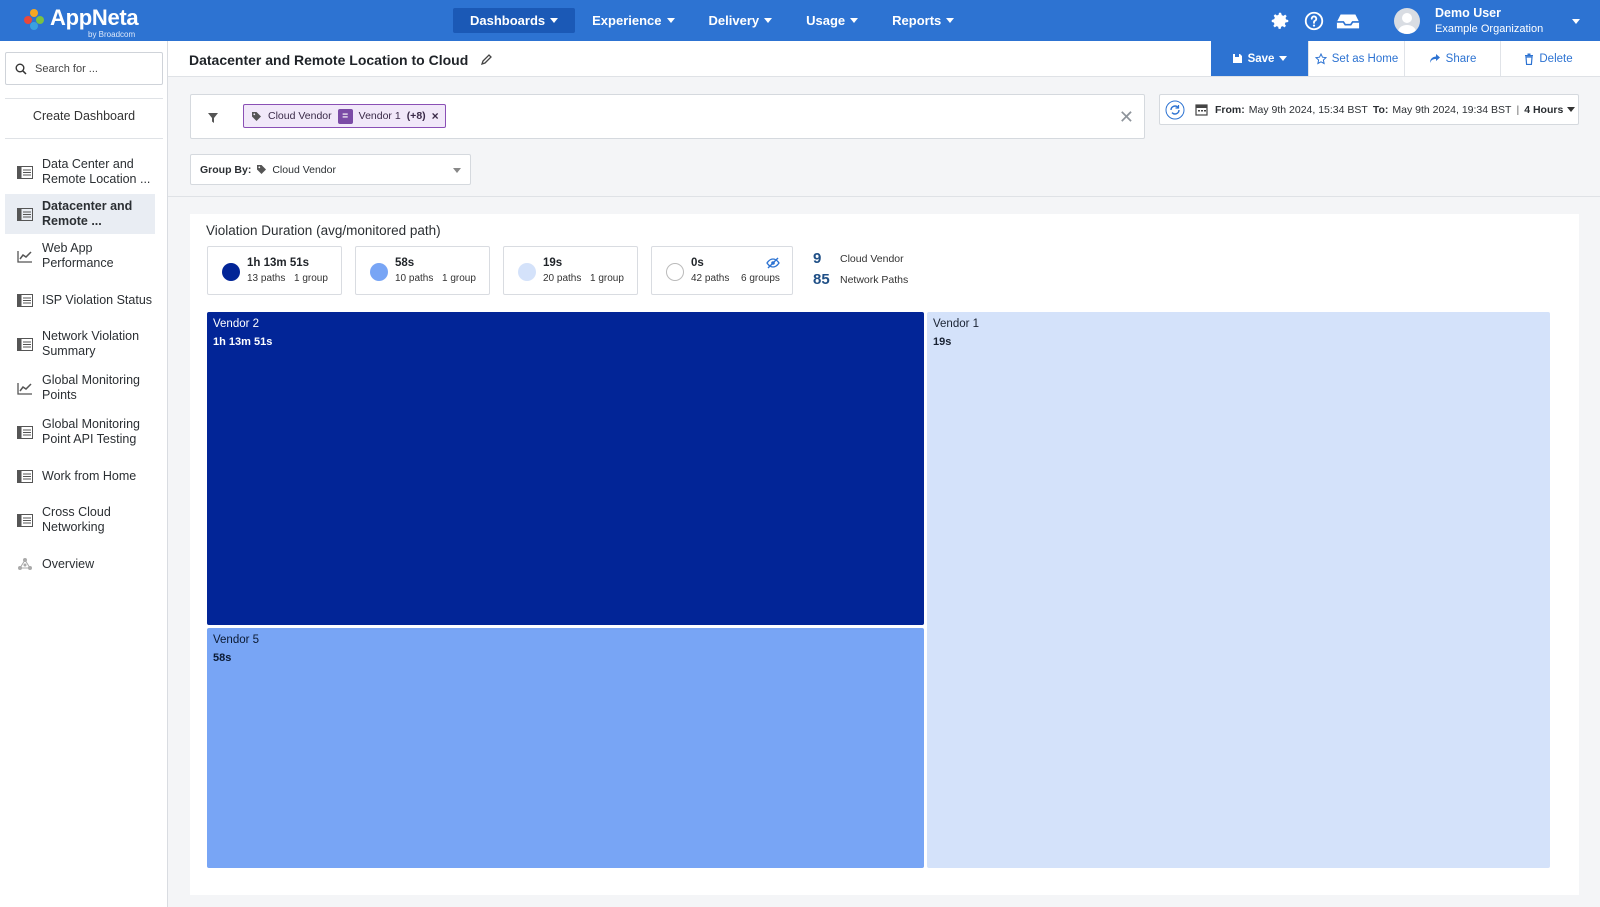 The width and height of the screenshot is (1600, 907). What do you see at coordinates (278, 263) in the screenshot?
I see `legend-value: 1h 13m 51s` at bounding box center [278, 263].